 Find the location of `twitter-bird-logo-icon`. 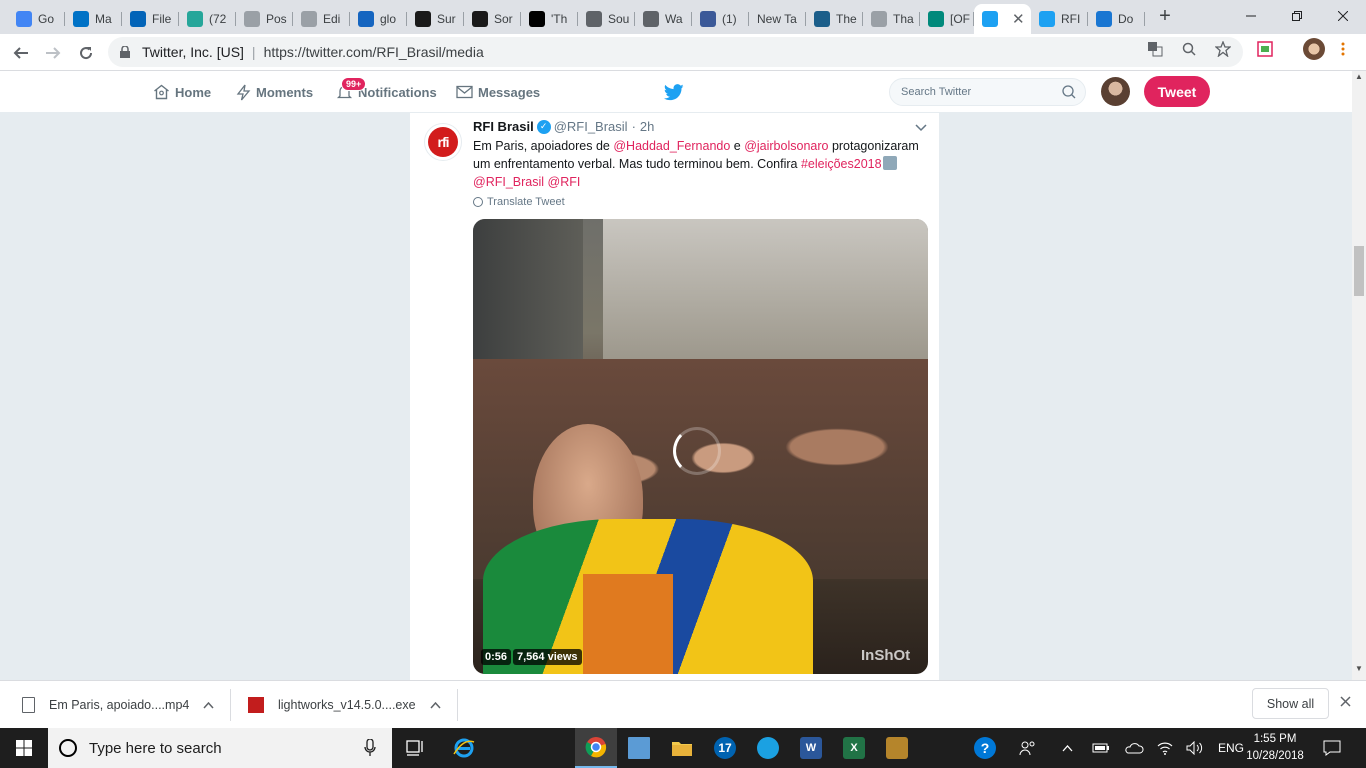

twitter-bird-logo-icon is located at coordinates (674, 92).